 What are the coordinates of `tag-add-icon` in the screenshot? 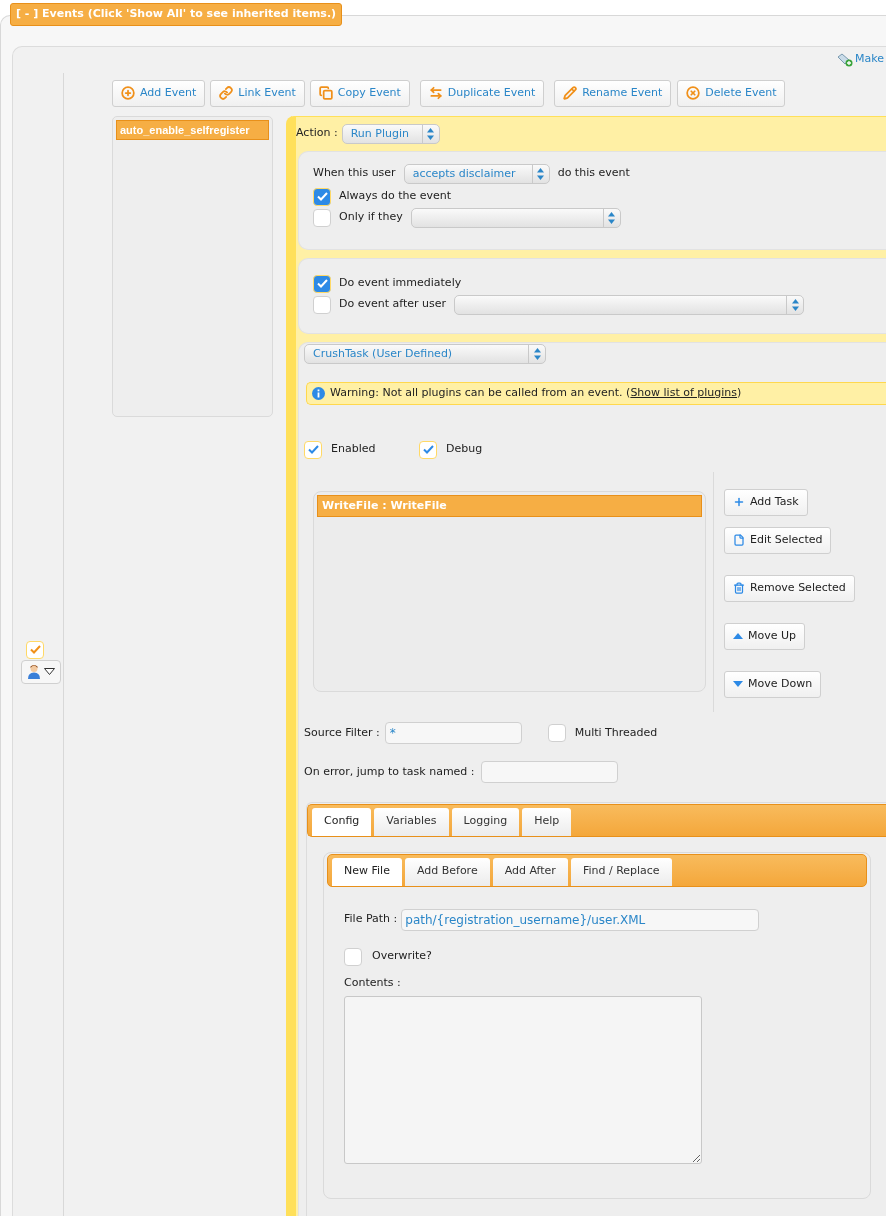 It's located at (845, 59).